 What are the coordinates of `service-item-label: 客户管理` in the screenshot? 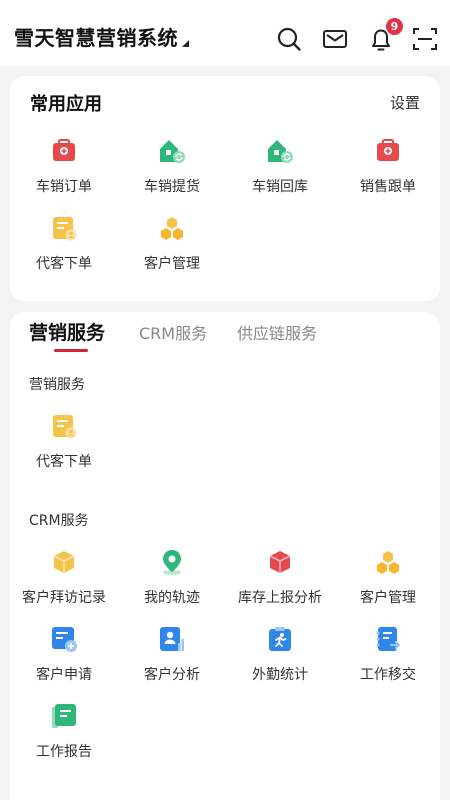 It's located at (388, 598).